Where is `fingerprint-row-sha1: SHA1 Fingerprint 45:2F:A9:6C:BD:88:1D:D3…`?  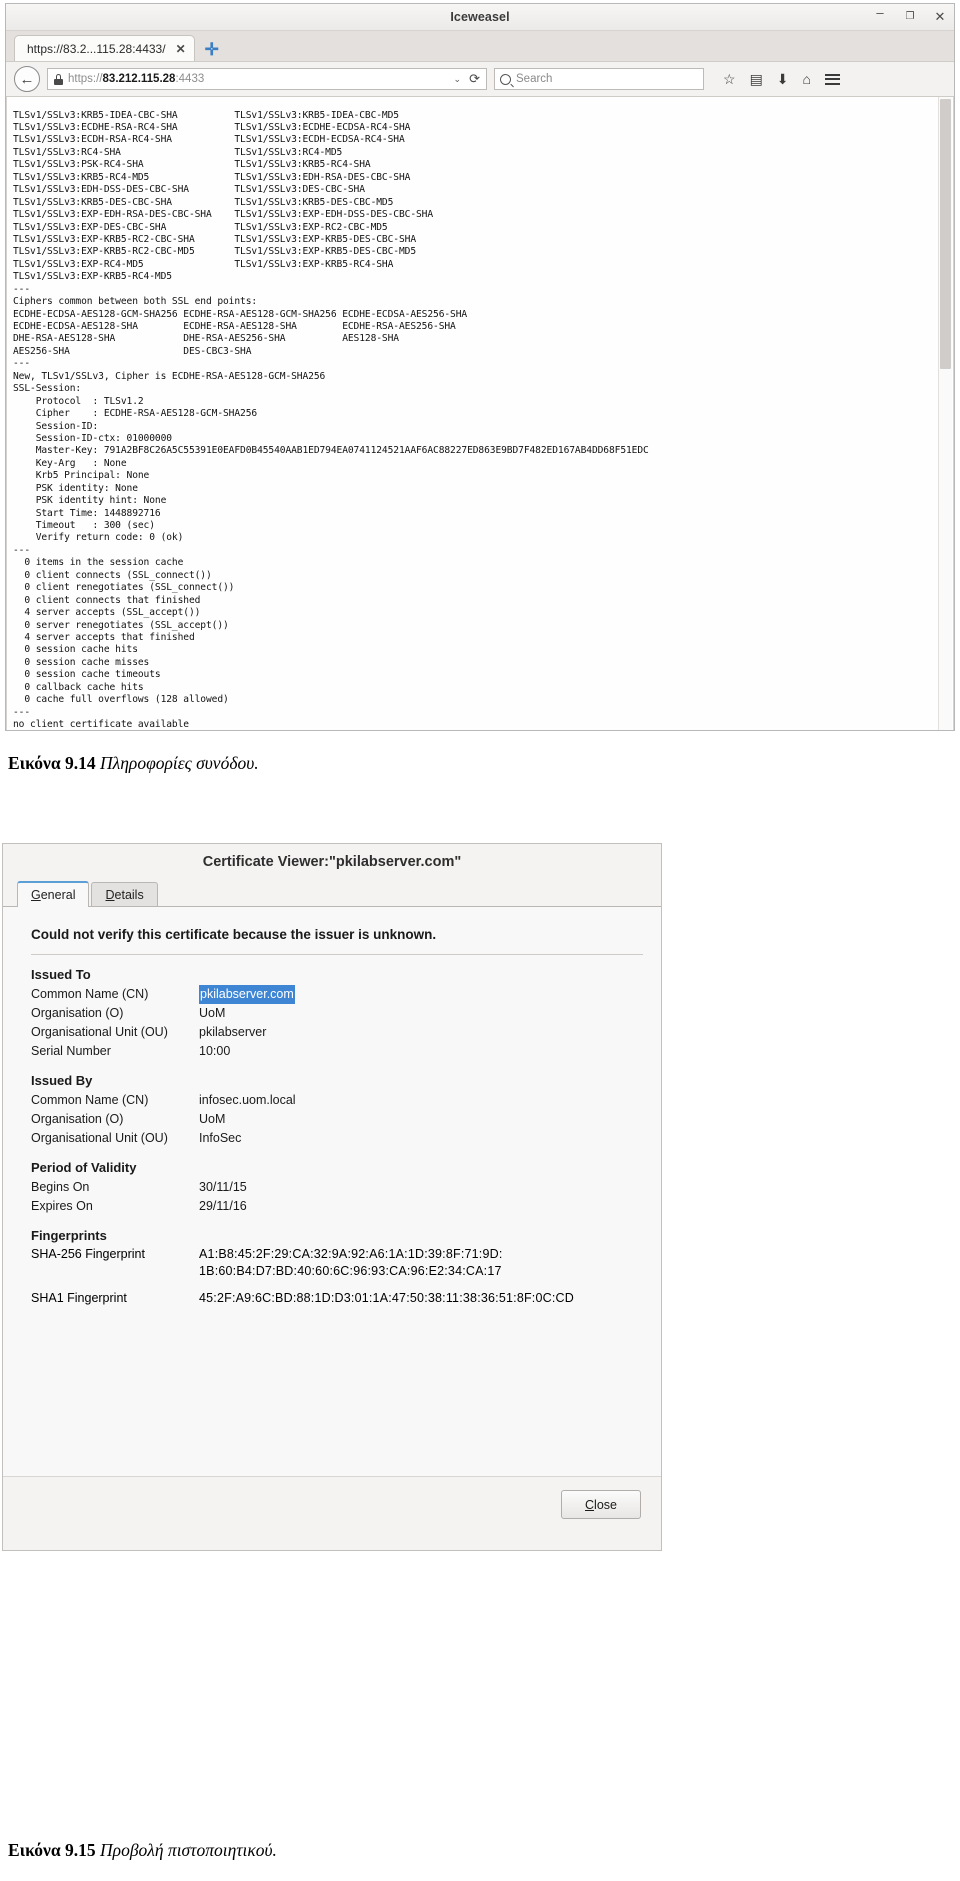 fingerprint-row-sha1: SHA1 Fingerprint 45:2F:A9:6C:BD:88:1D:D3… is located at coordinates (337, 1298).